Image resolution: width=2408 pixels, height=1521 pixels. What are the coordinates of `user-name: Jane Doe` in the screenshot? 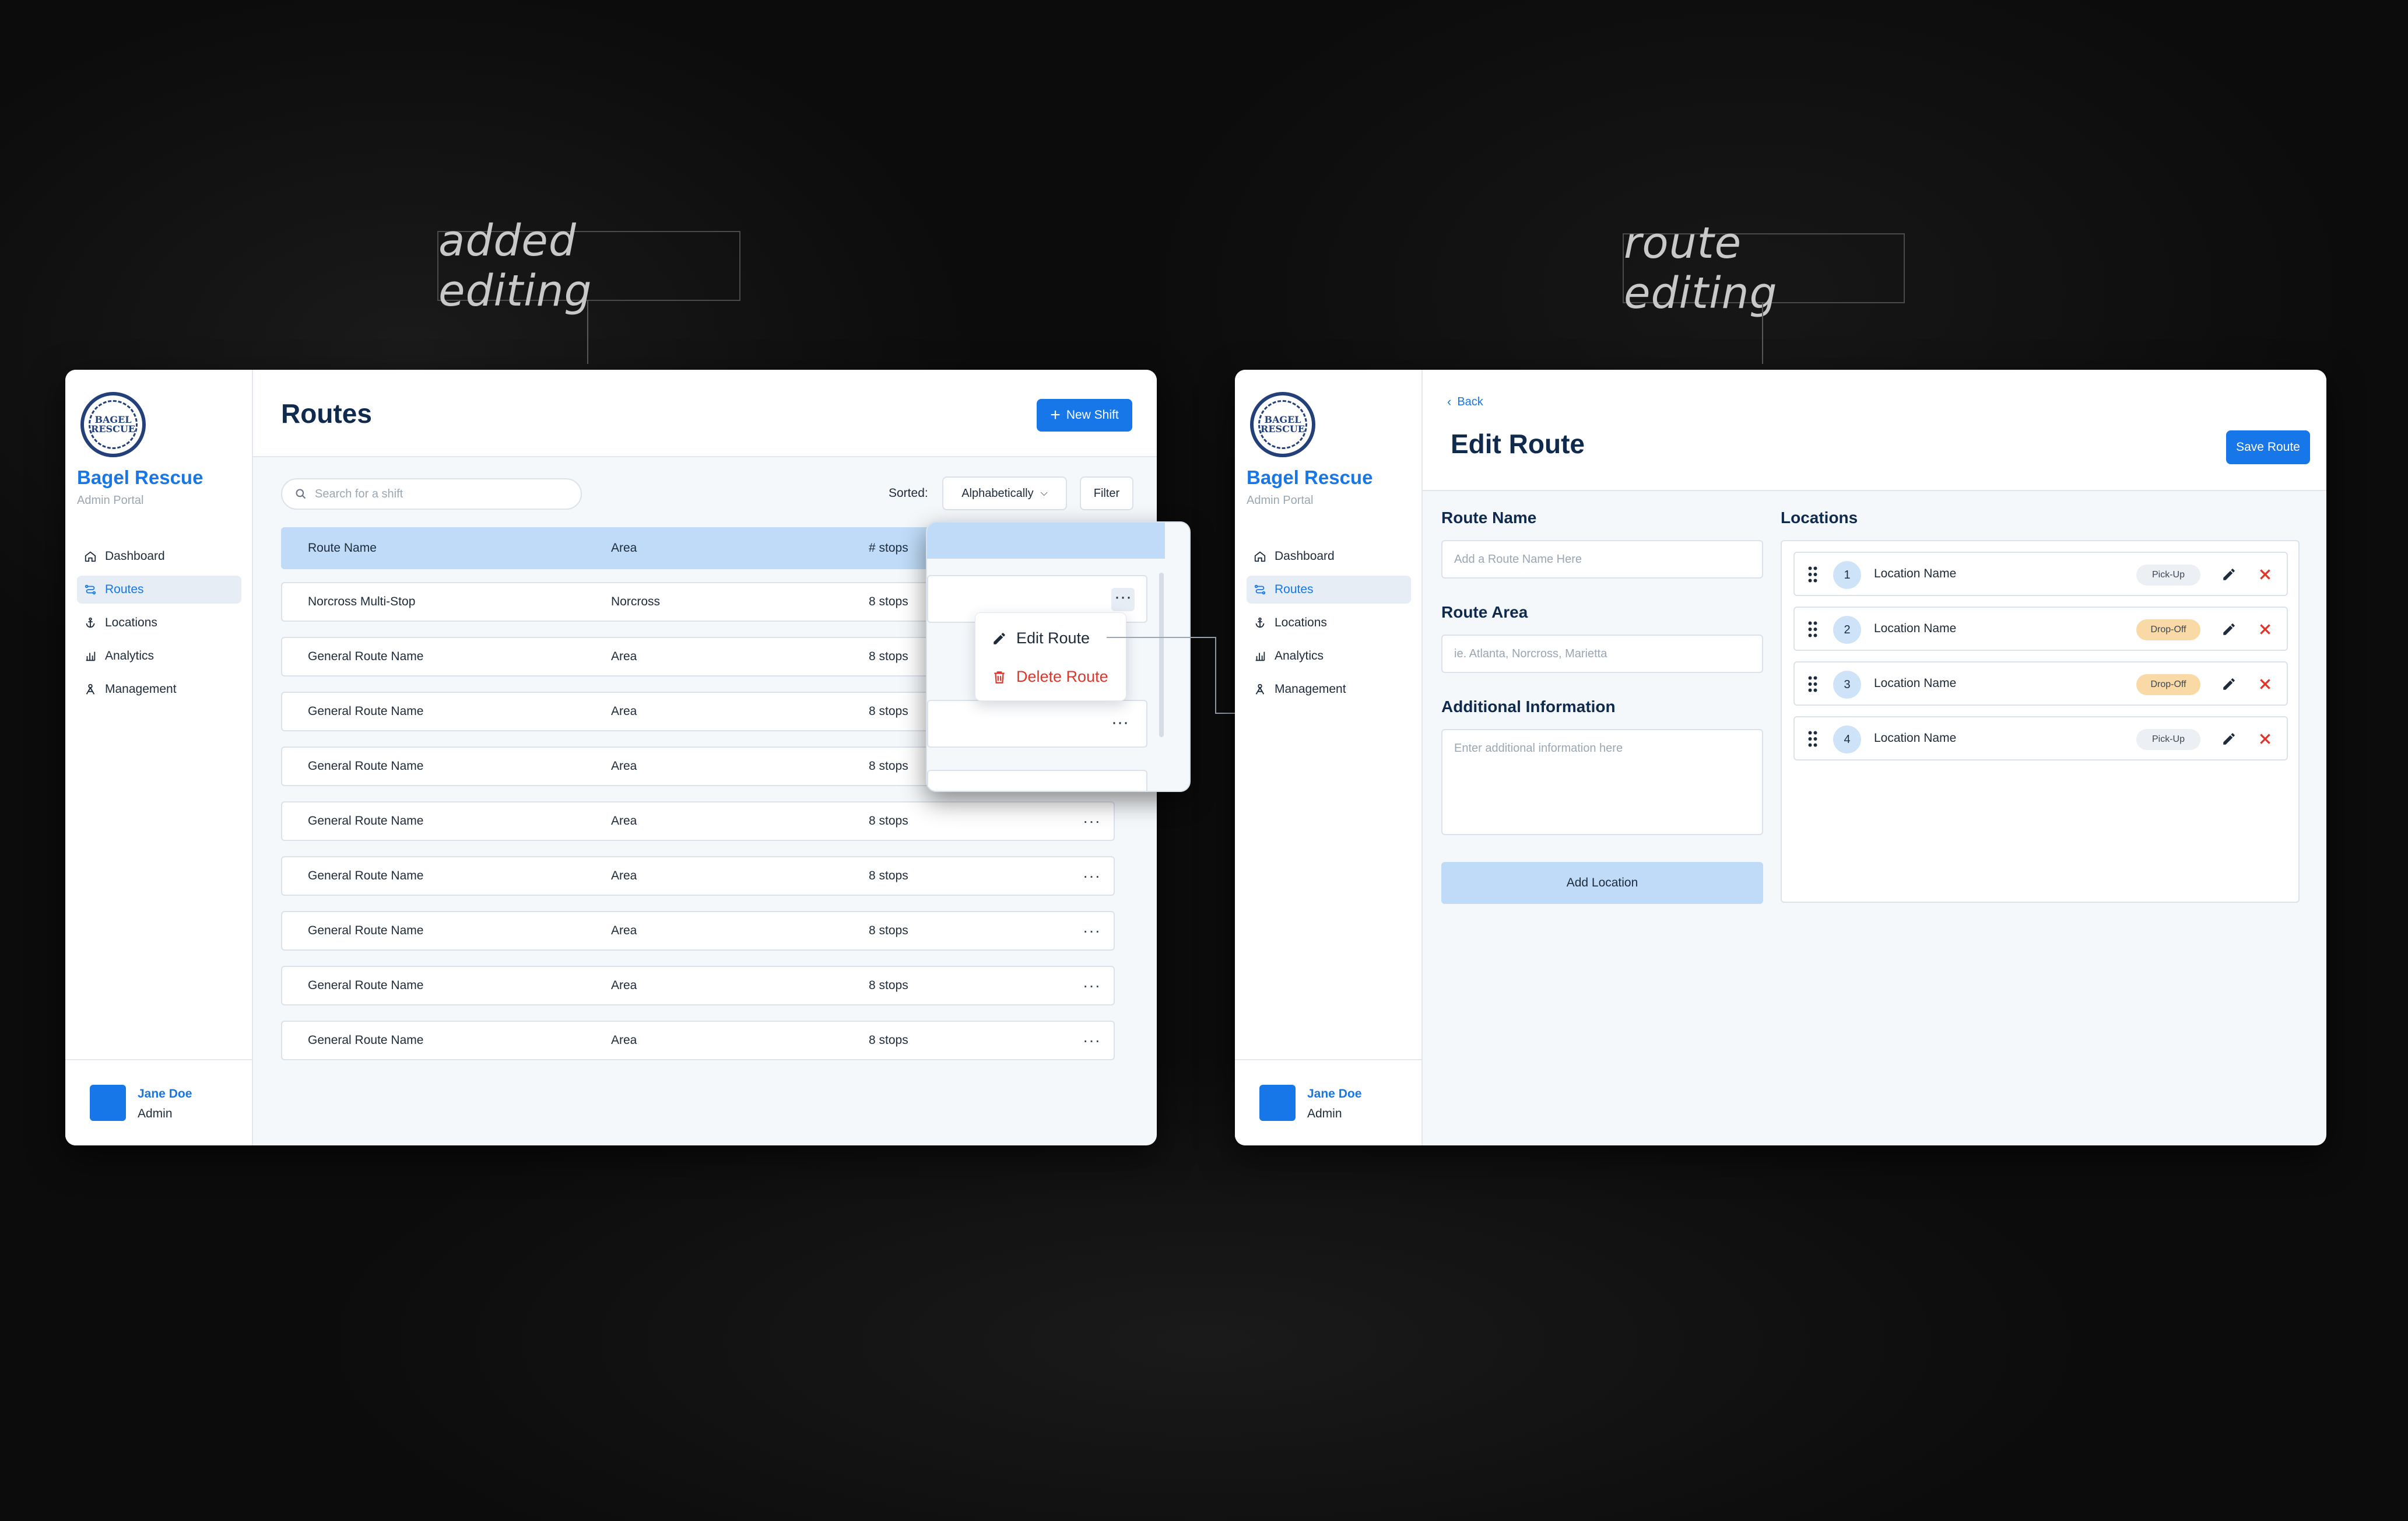 It's located at (165, 1094).